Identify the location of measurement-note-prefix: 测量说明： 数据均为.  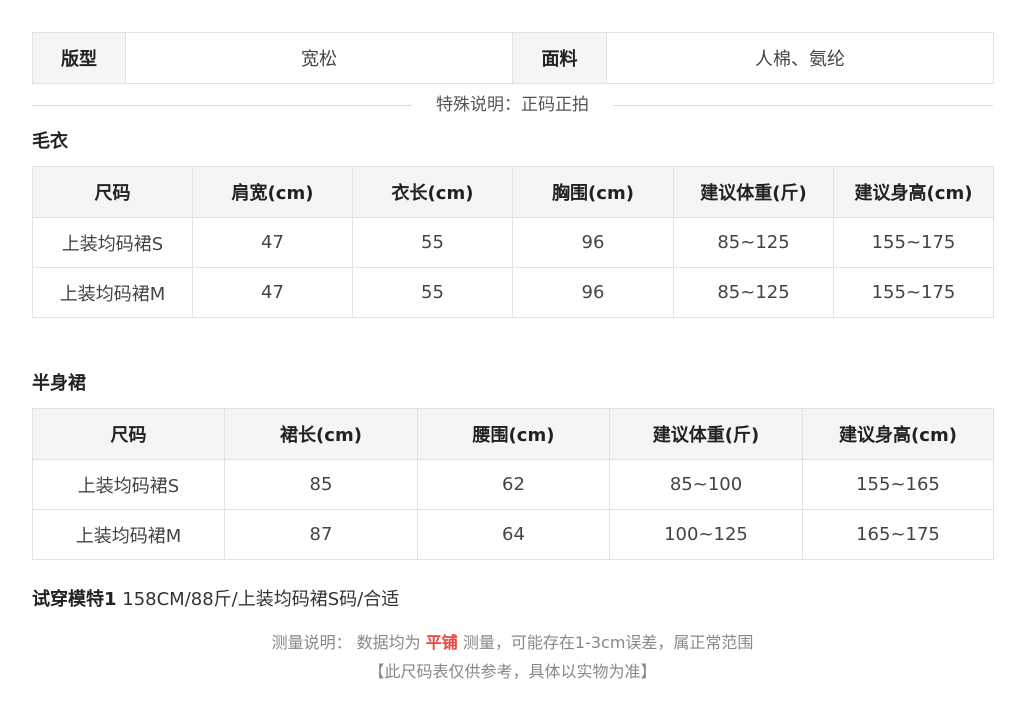
(348, 642).